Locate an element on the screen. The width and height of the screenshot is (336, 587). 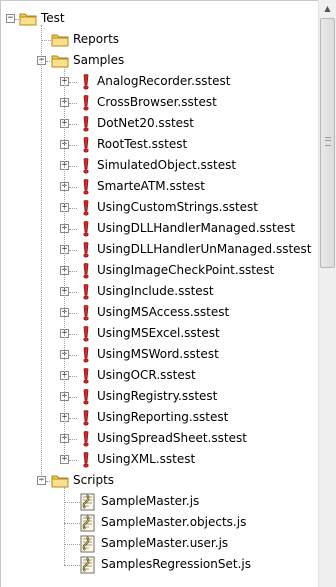
tree-folder-reports: Reports is located at coordinates (85, 39).